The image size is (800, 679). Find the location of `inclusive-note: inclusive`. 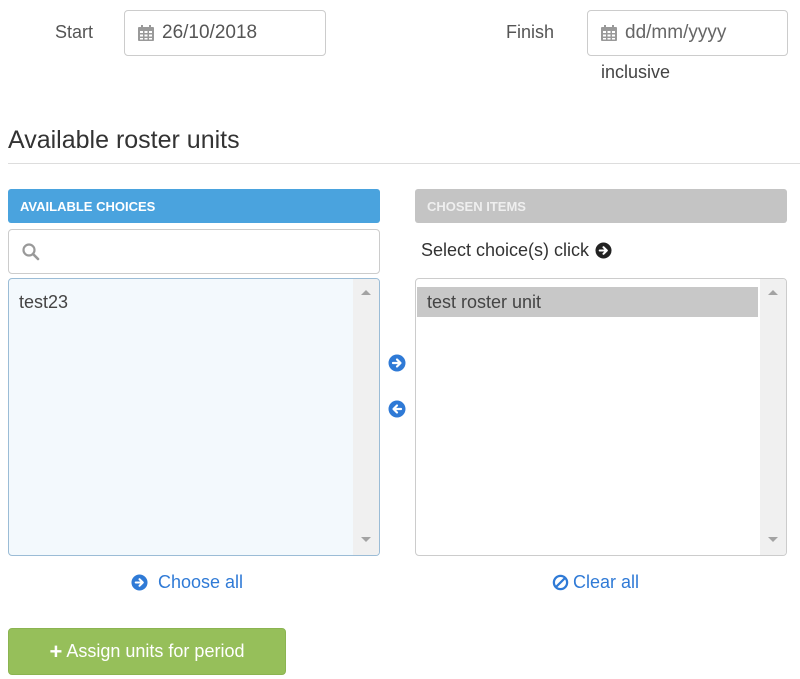

inclusive-note: inclusive is located at coordinates (636, 72).